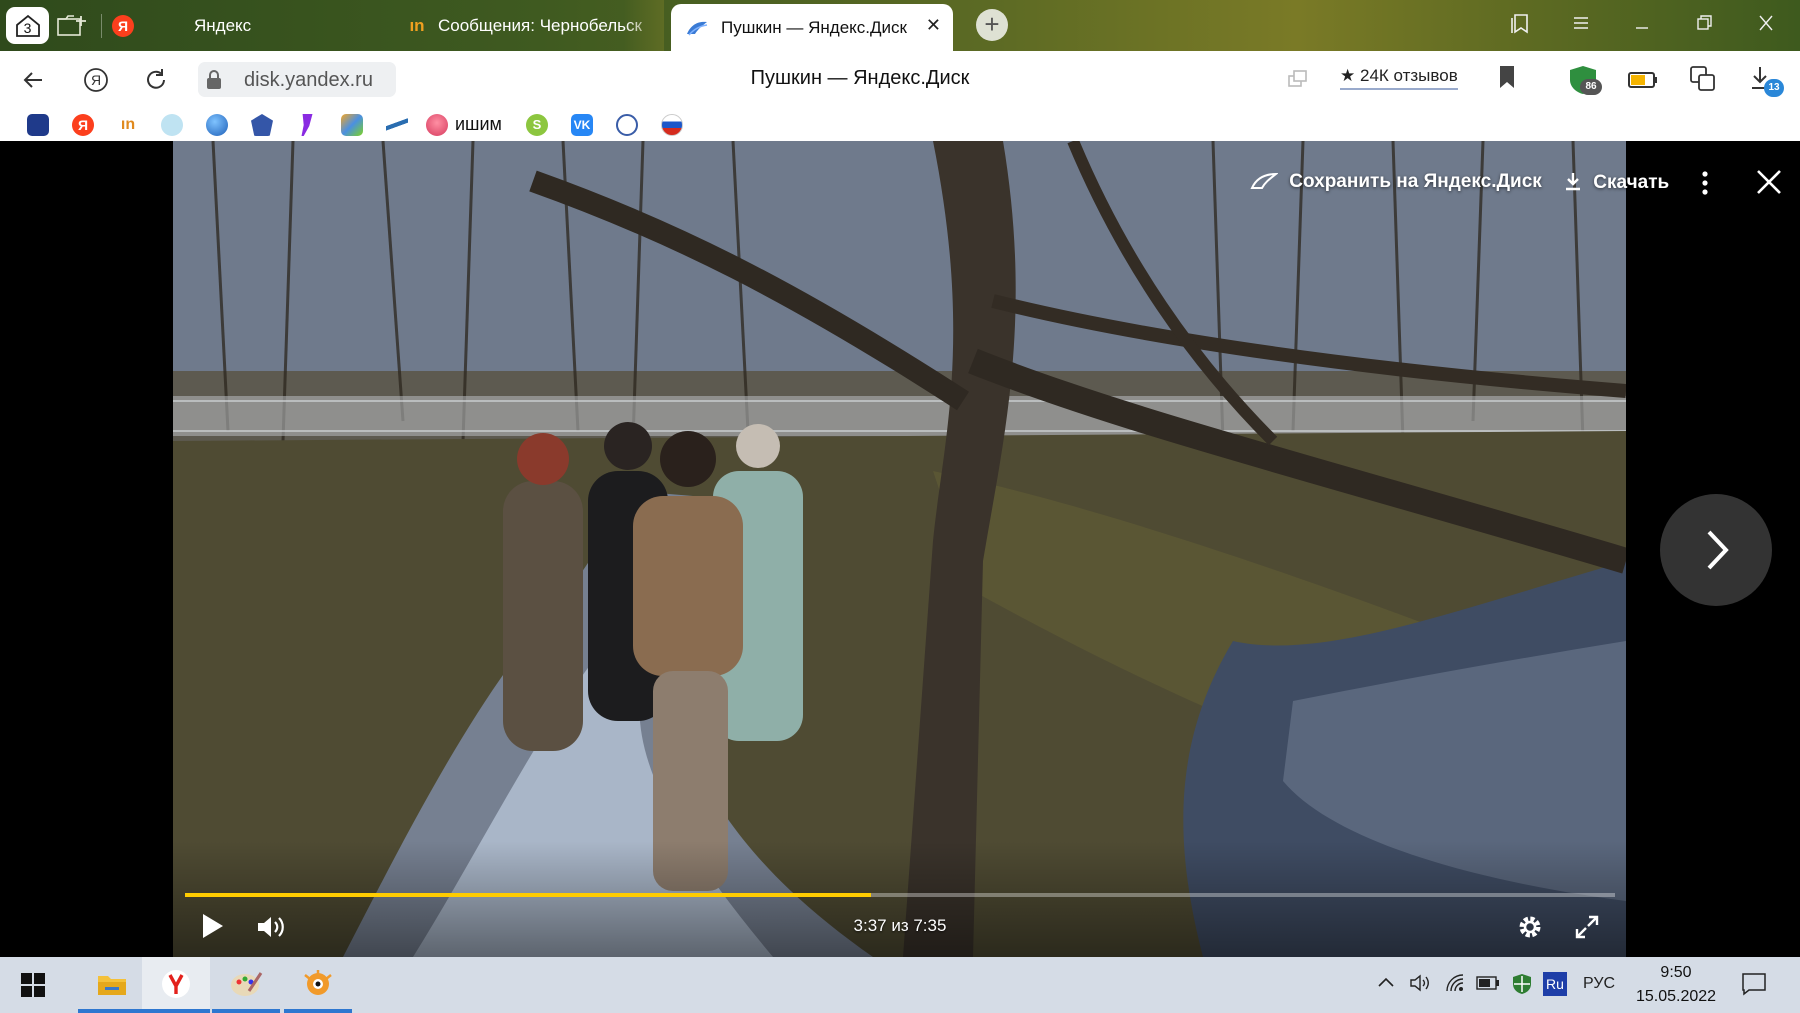 The width and height of the screenshot is (1800, 1013). Describe the element at coordinates (627, 125) in the screenshot. I see `bookmark-seal-icon` at that location.